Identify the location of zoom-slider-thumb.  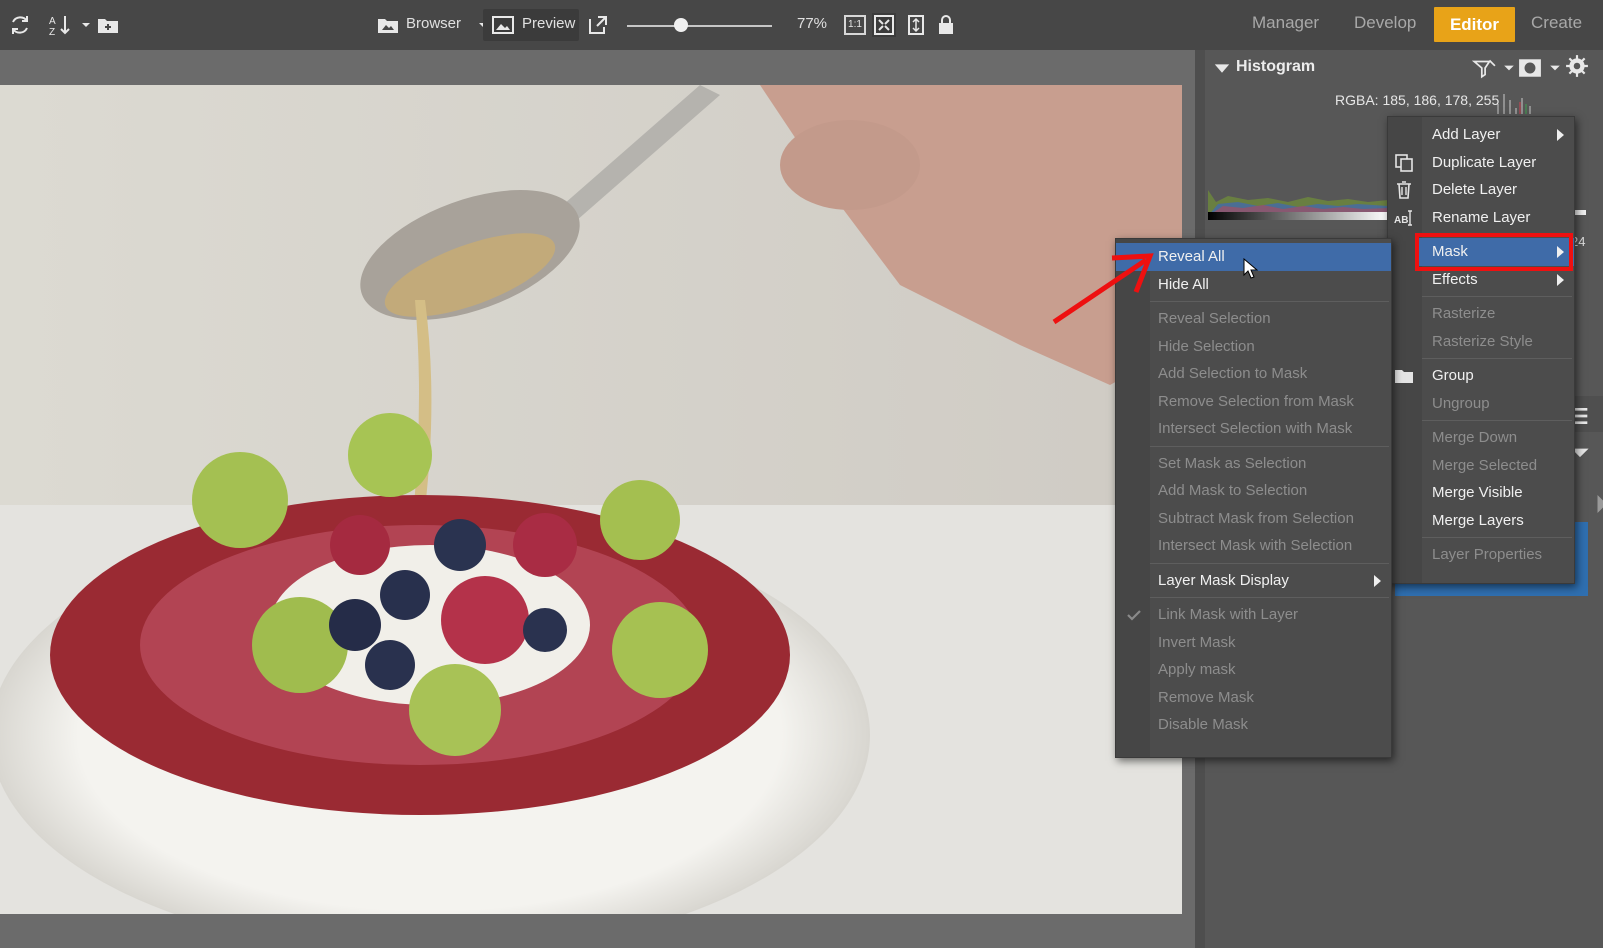
(681, 25).